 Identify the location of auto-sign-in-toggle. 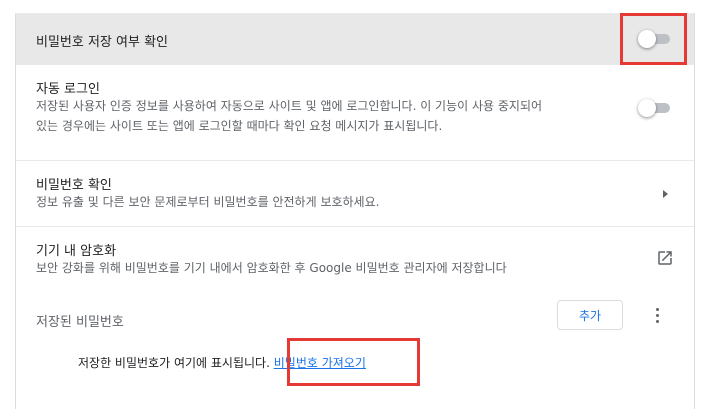
(656, 108).